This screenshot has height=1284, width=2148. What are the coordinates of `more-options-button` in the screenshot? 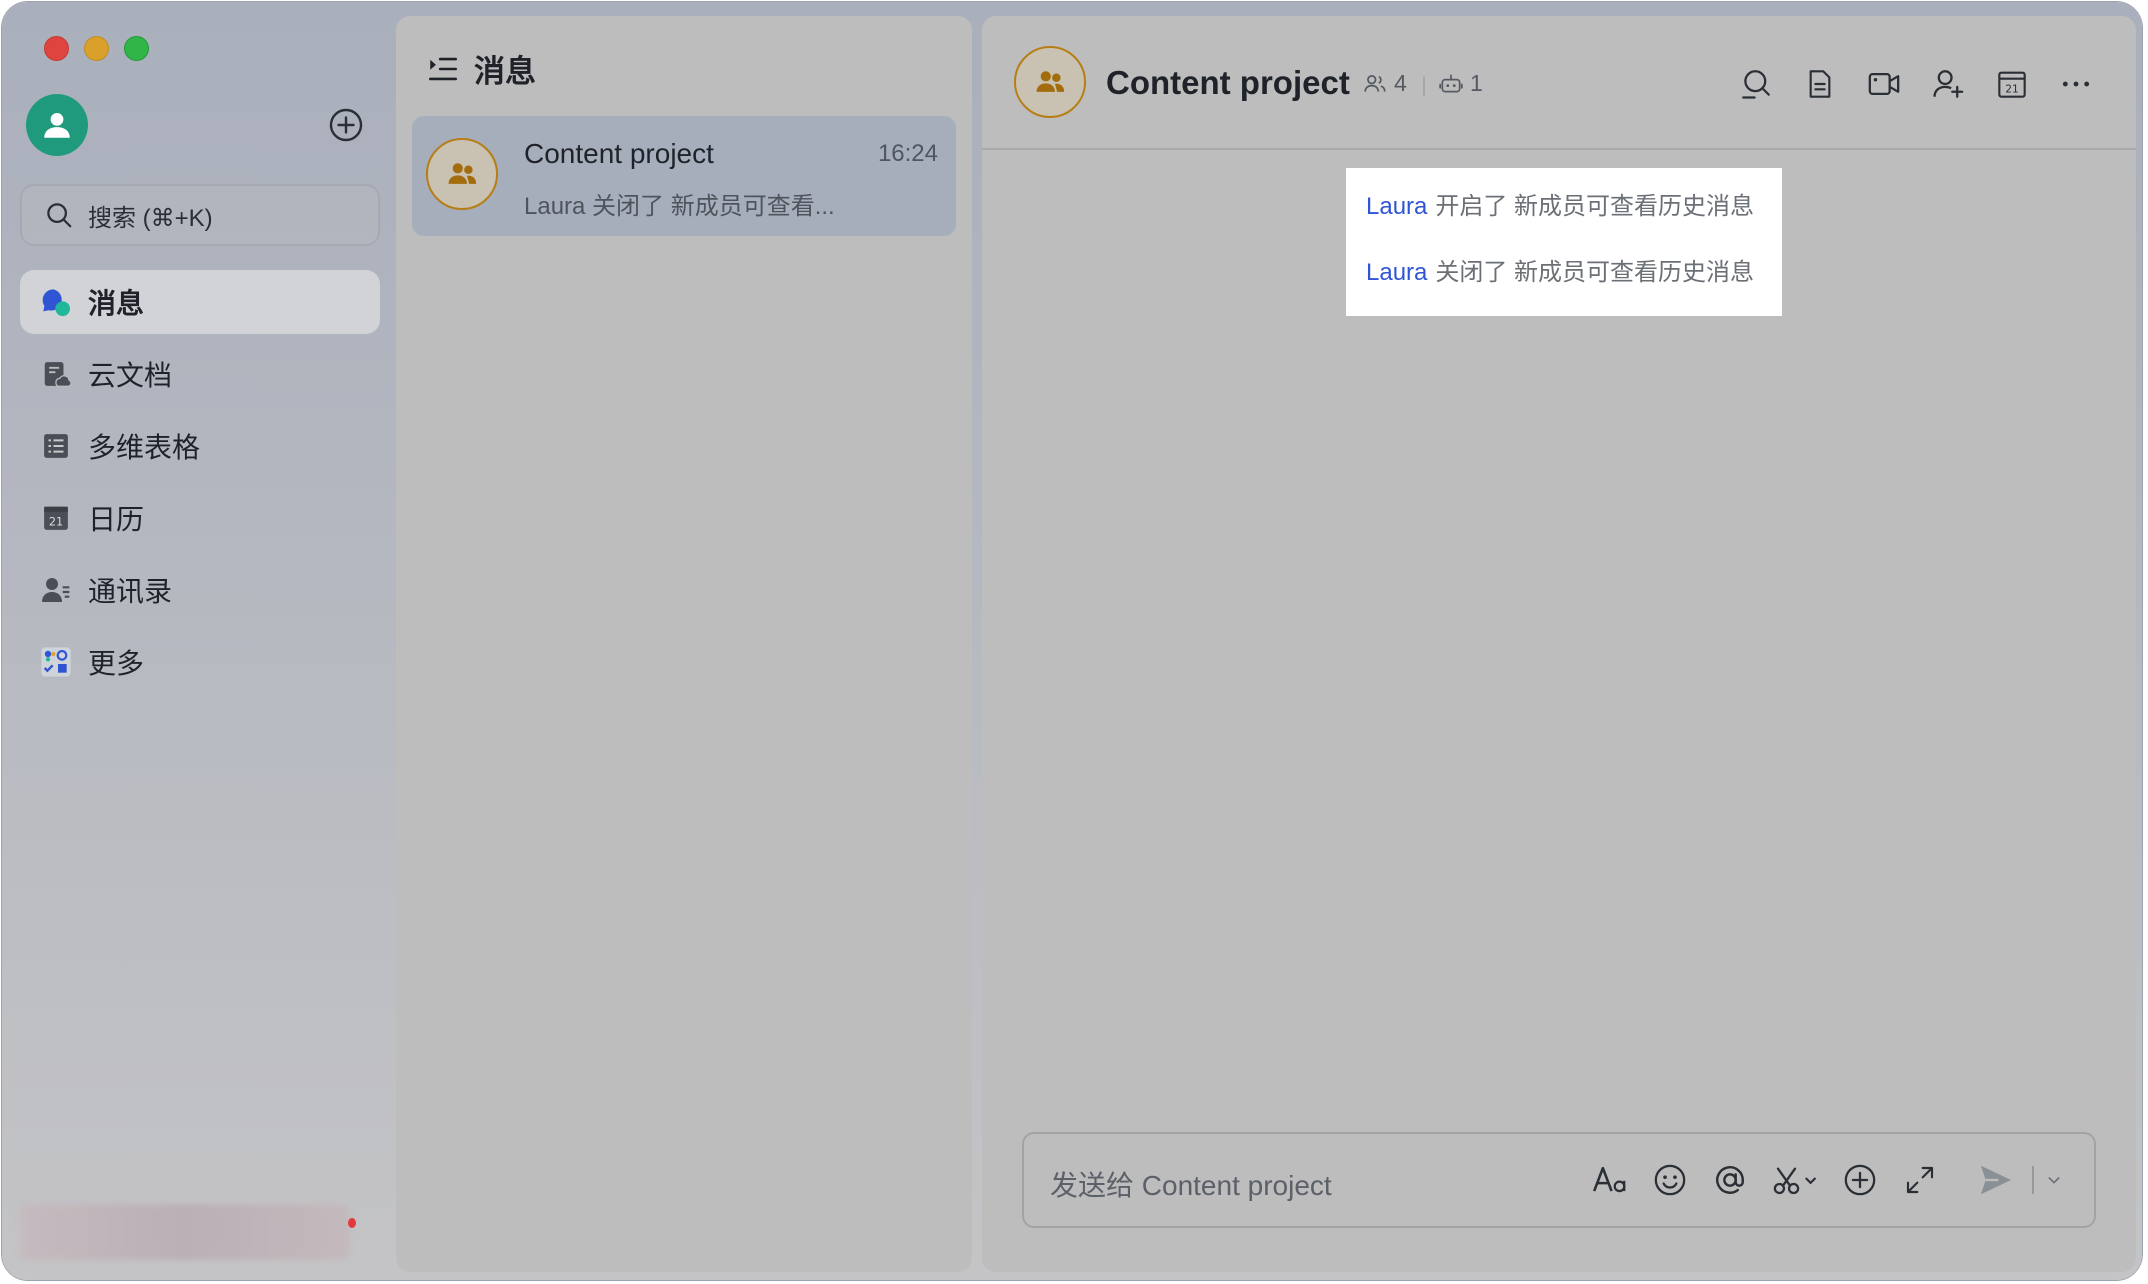 It's located at (2076, 84).